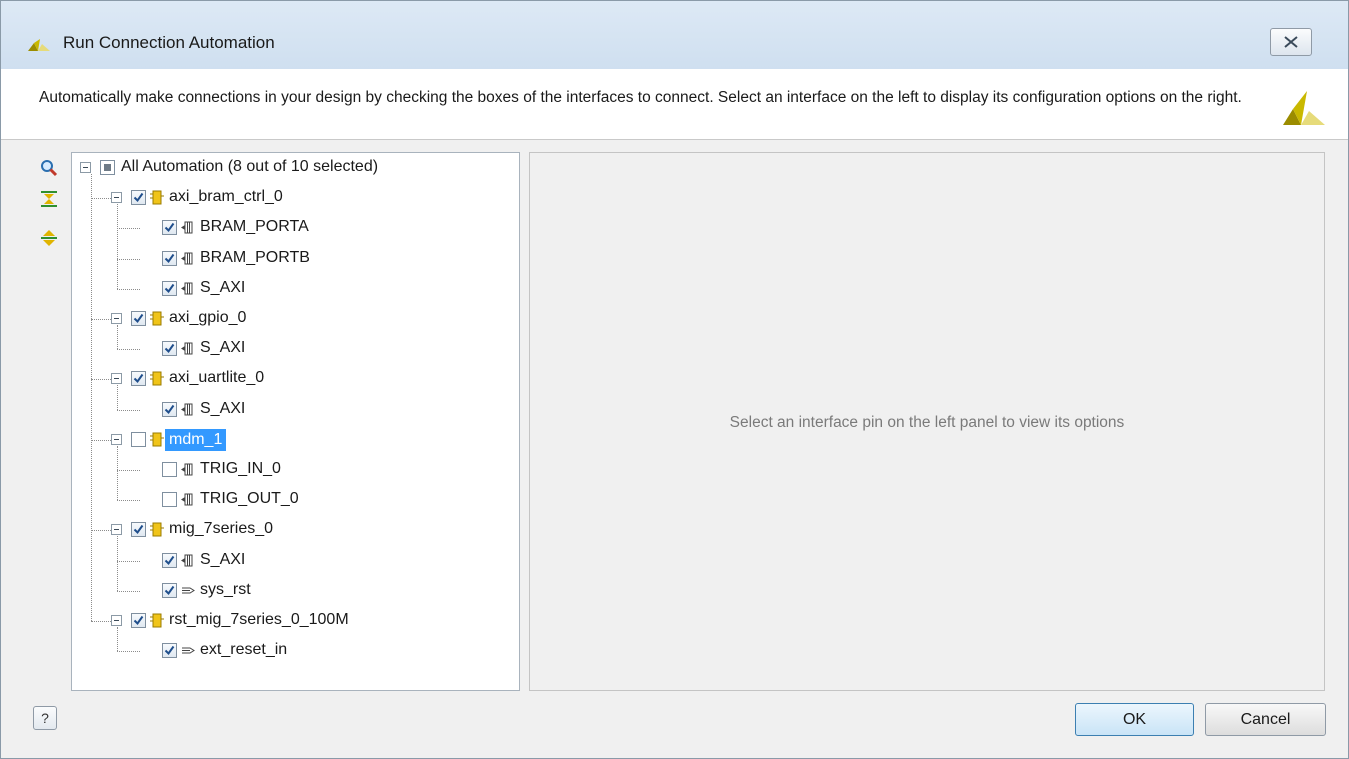 Image resolution: width=1349 pixels, height=759 pixels. I want to click on tree-node-axi_bram_ctrl_0: axi_bram_ctrl_0, so click(295, 198).